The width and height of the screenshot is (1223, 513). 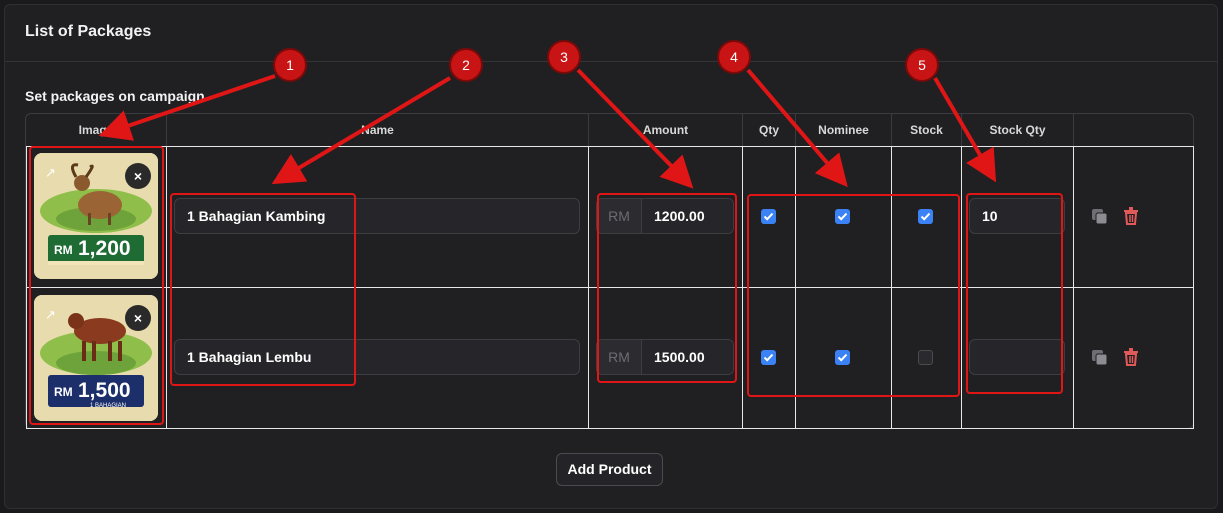 I want to click on annotation-badge: 2, so click(x=466, y=65).